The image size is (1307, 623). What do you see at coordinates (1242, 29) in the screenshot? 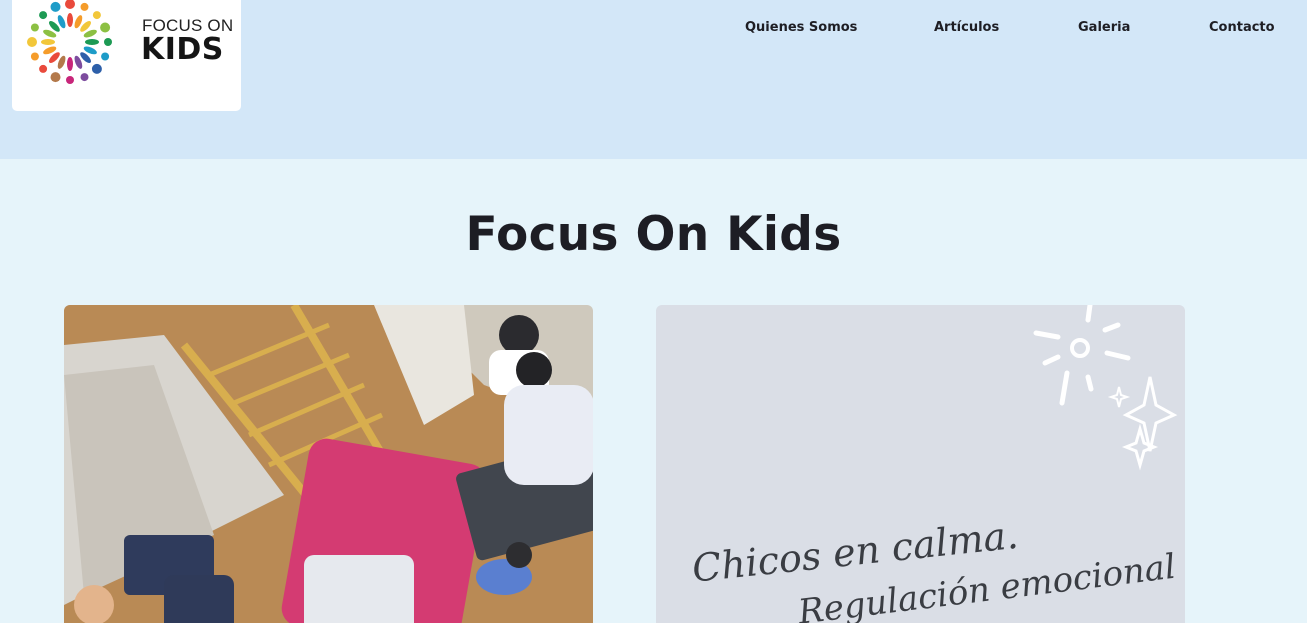
I see `nav-link-contacto: Contacto` at bounding box center [1242, 29].